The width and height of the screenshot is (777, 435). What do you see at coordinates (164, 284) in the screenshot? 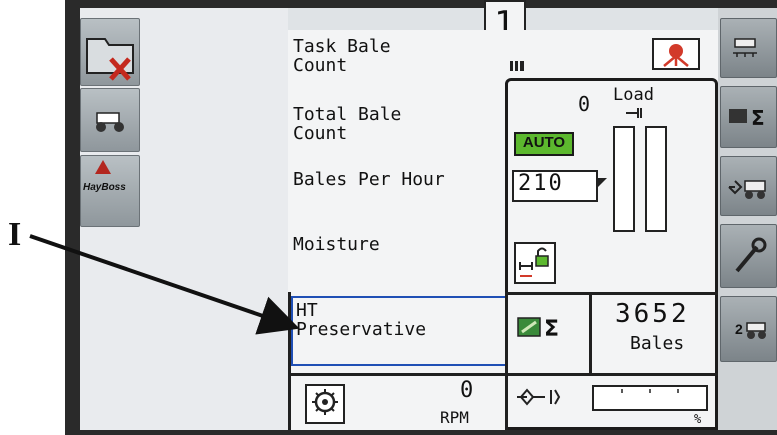
I see `annotation-arrow` at bounding box center [164, 284].